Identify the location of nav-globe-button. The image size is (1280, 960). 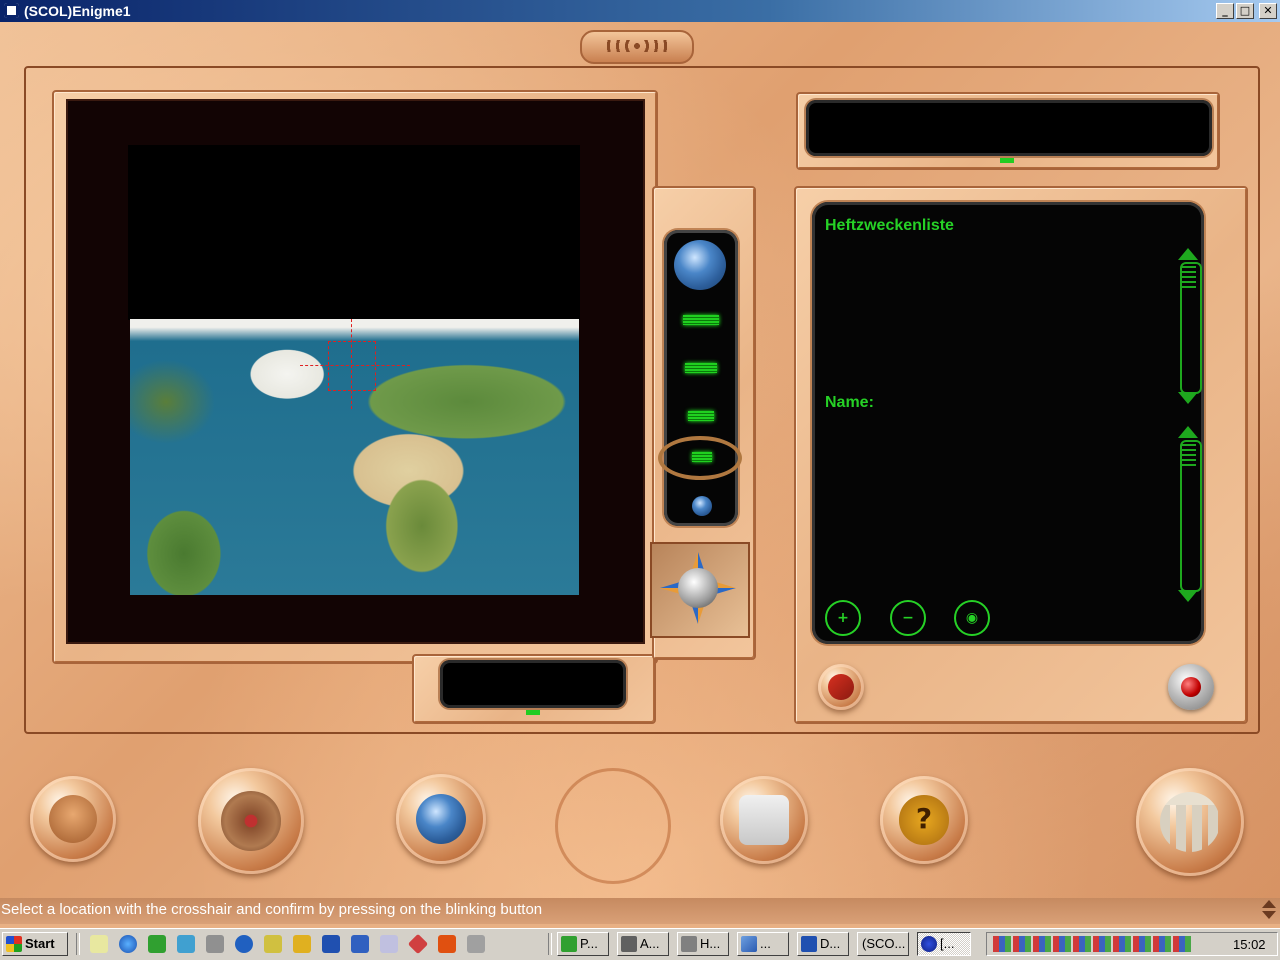
(441, 819).